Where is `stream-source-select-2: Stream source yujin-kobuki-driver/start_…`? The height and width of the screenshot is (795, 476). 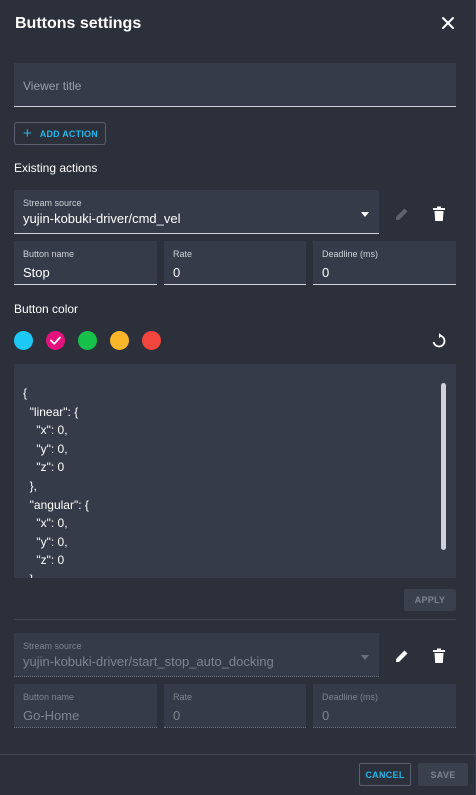
stream-source-select-2: Stream source yujin-kobuki-driver/start_… is located at coordinates (196, 655).